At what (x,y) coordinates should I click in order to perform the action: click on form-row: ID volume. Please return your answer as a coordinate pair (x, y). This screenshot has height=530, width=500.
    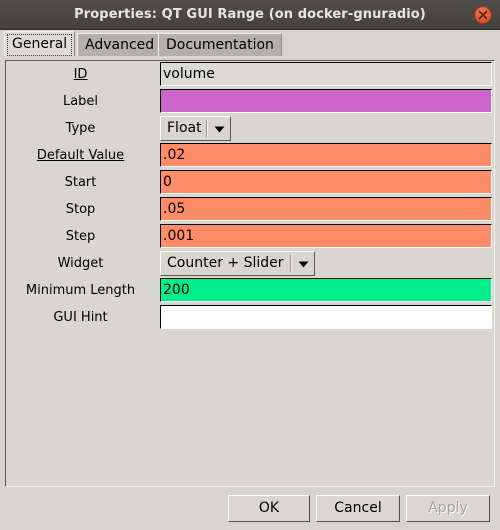
    Looking at the image, I should click on (250, 74).